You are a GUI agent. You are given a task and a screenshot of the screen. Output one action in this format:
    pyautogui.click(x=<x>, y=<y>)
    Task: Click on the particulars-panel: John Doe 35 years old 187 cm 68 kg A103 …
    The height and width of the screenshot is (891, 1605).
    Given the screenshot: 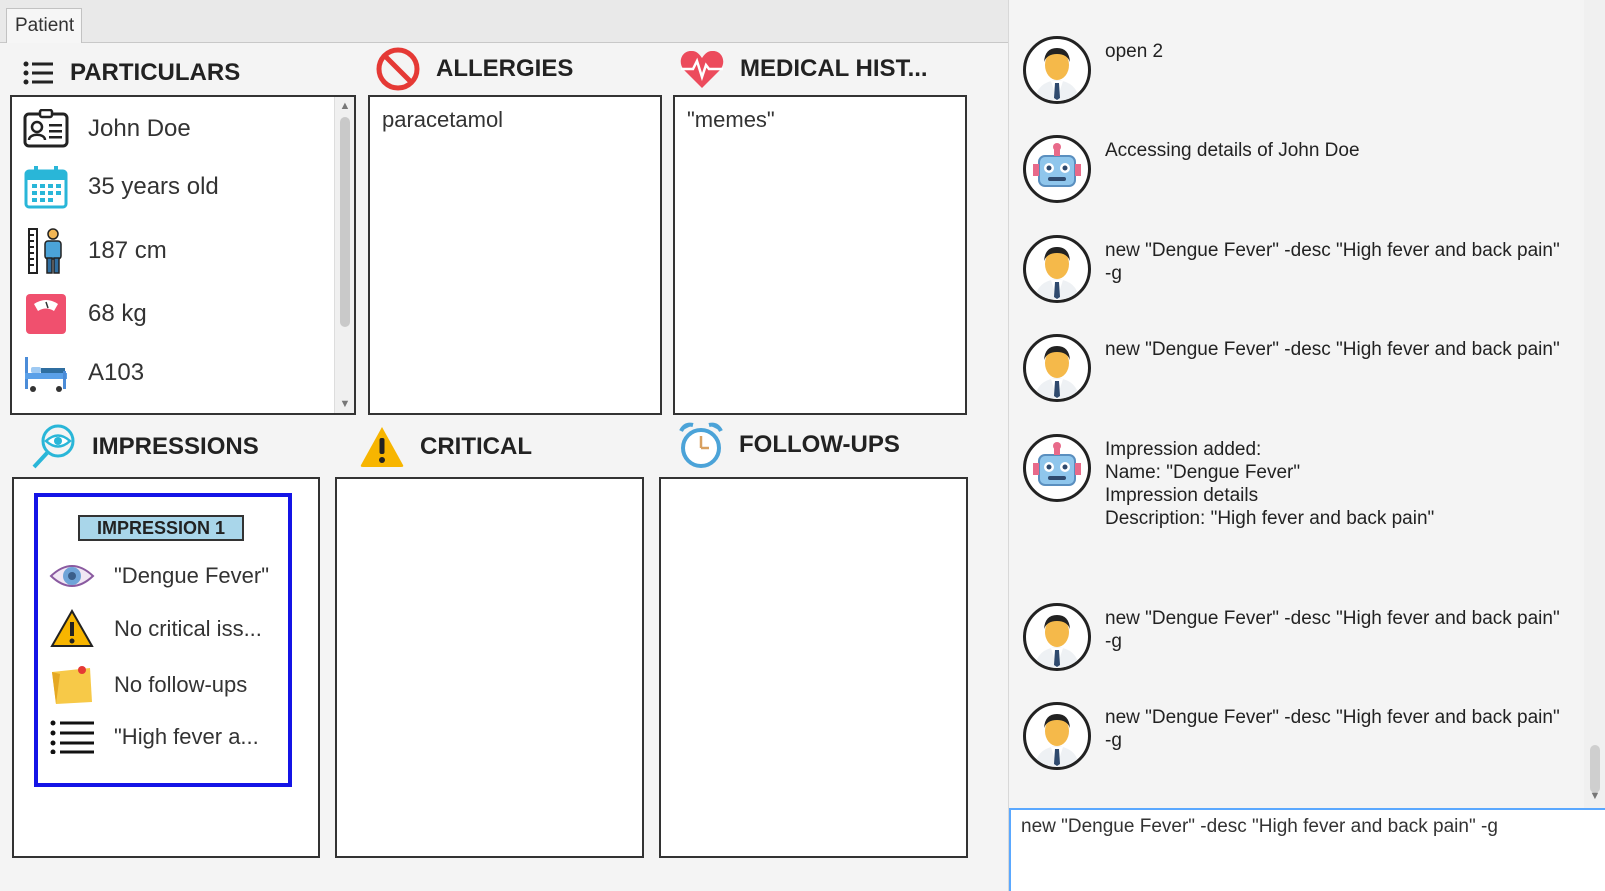 What is the action you would take?
    pyautogui.click(x=183, y=255)
    